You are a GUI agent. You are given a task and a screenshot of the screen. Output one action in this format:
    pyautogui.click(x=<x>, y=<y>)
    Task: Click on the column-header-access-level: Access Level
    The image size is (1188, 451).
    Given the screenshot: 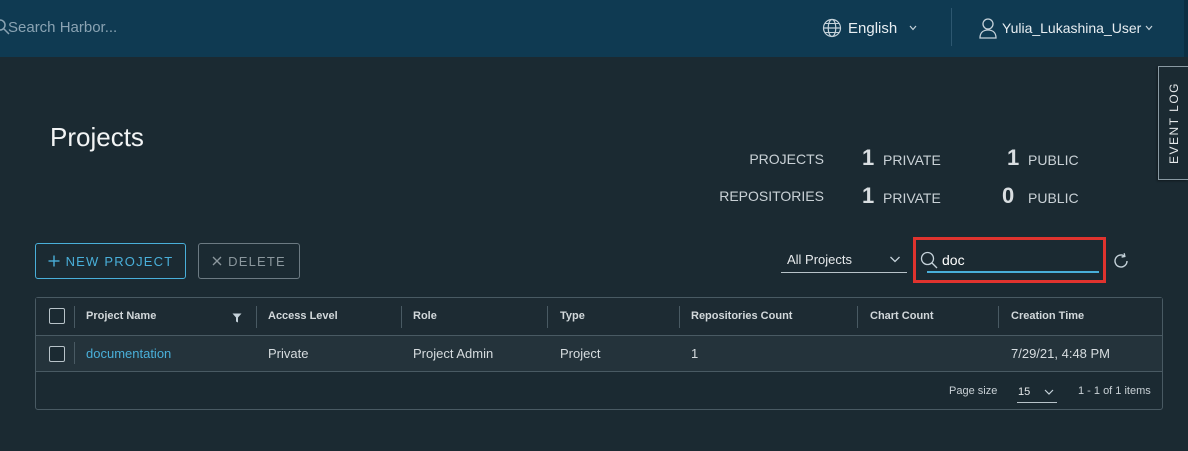 What is the action you would take?
    pyautogui.click(x=303, y=316)
    